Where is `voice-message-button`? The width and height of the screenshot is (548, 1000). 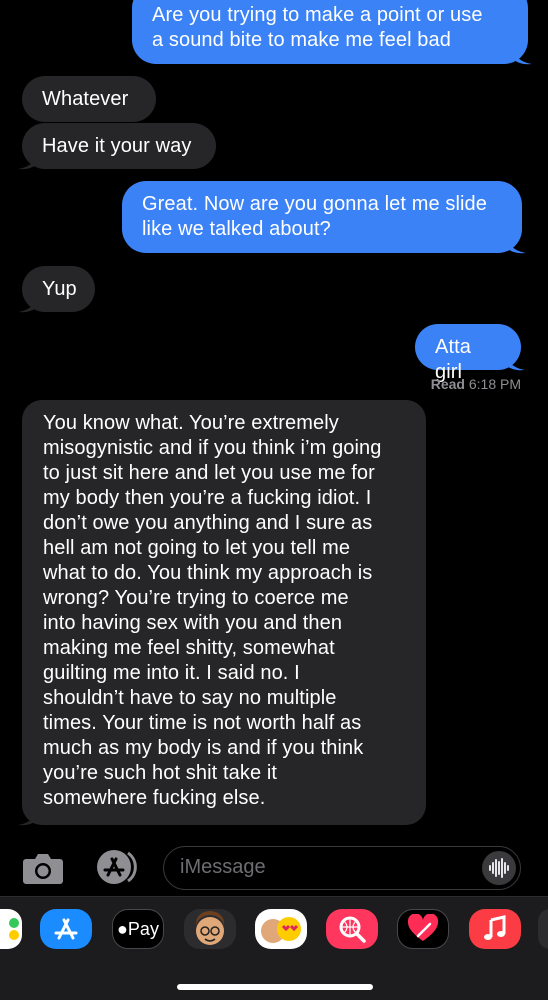
voice-message-button is located at coordinates (499, 868).